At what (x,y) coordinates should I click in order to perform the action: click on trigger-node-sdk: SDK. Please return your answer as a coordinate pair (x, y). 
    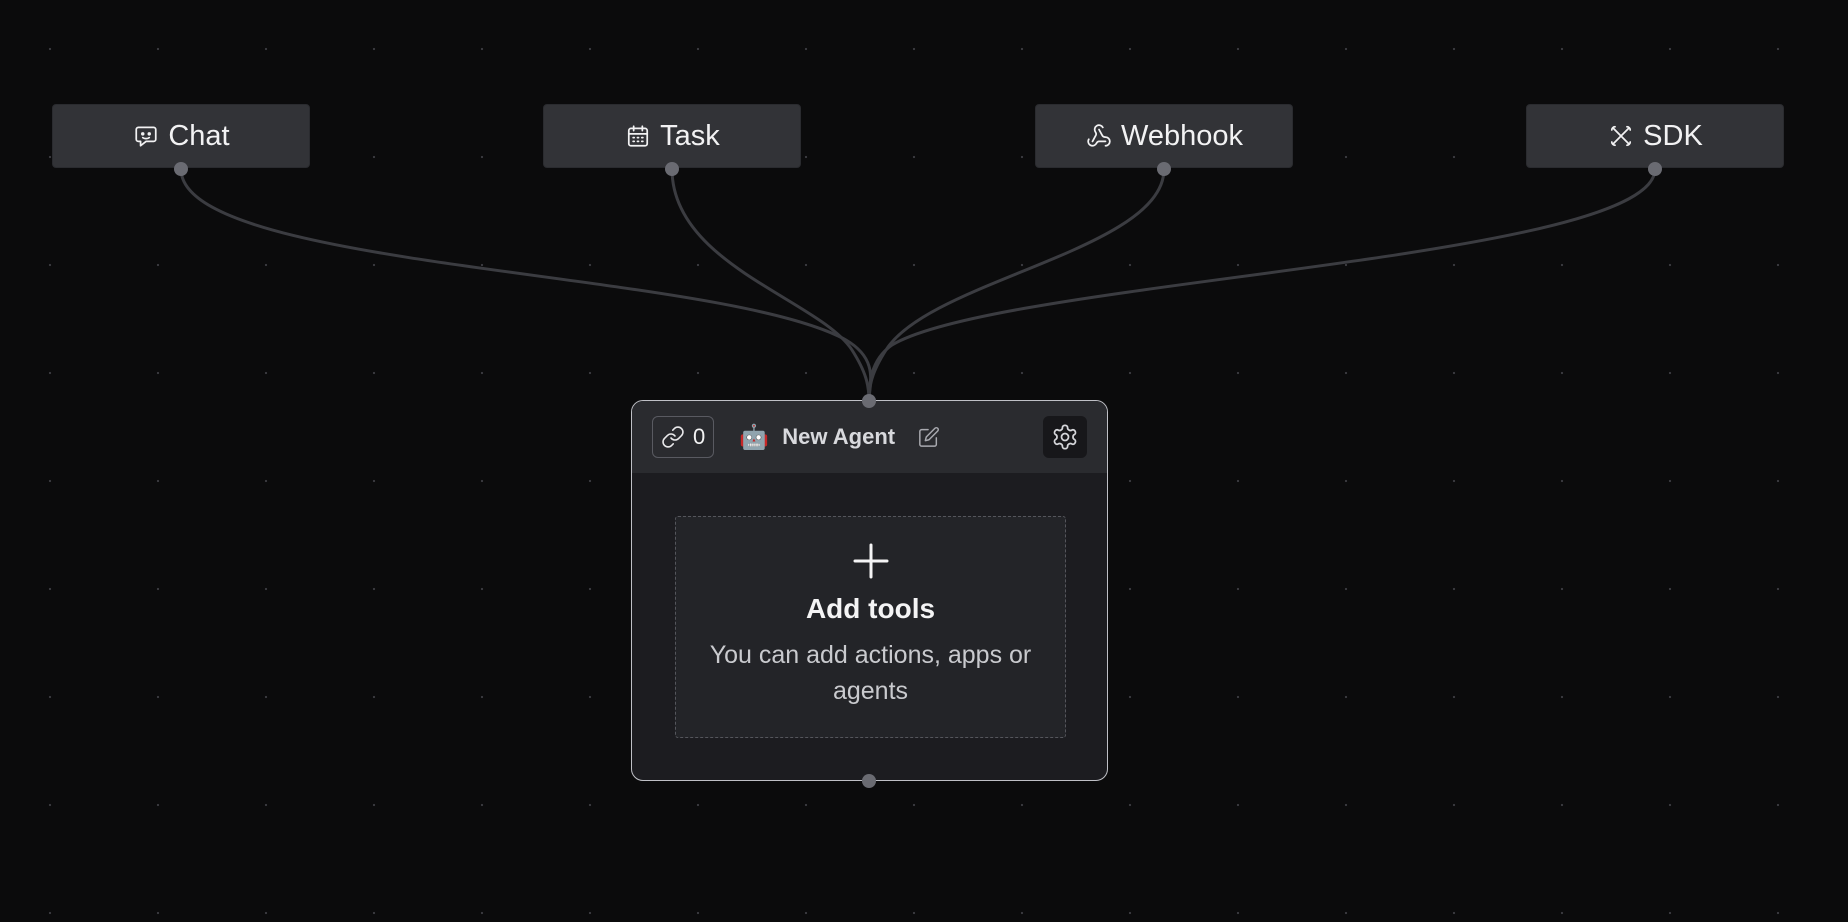
    Looking at the image, I should click on (1655, 136).